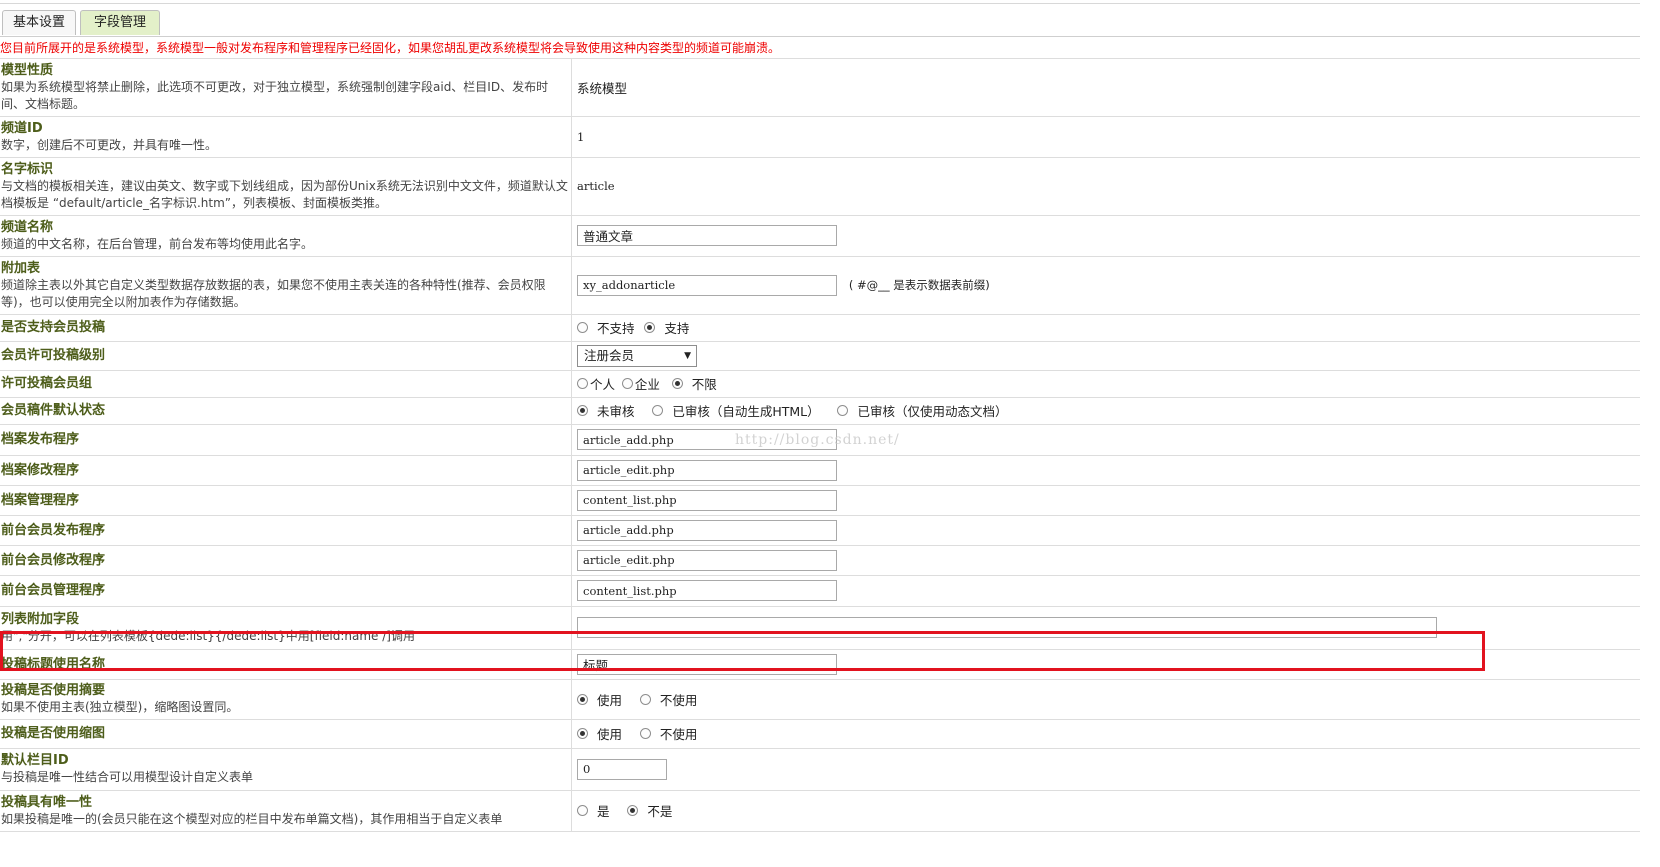  What do you see at coordinates (602, 88) in the screenshot?
I see `model-type-value: 系统模型` at bounding box center [602, 88].